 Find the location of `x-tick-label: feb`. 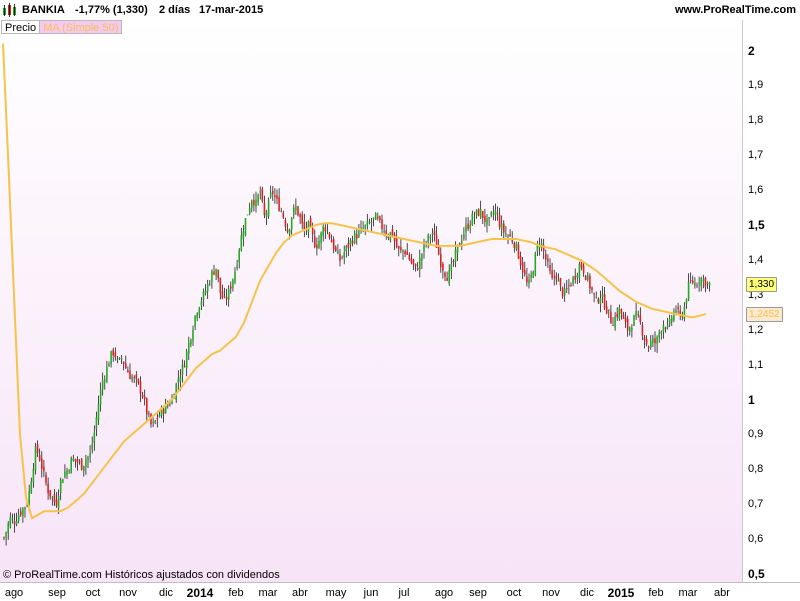

x-tick-label: feb is located at coordinates (656, 593).